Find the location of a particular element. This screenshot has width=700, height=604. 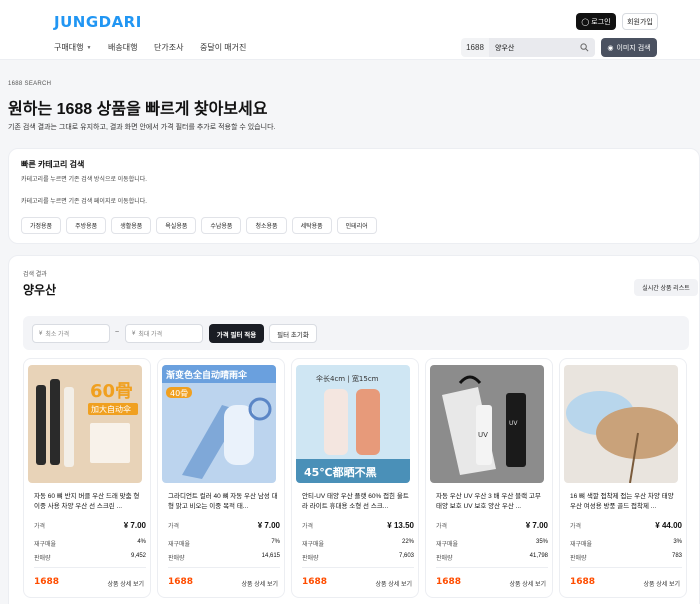

sales-value: 7,603 is located at coordinates (406, 556).